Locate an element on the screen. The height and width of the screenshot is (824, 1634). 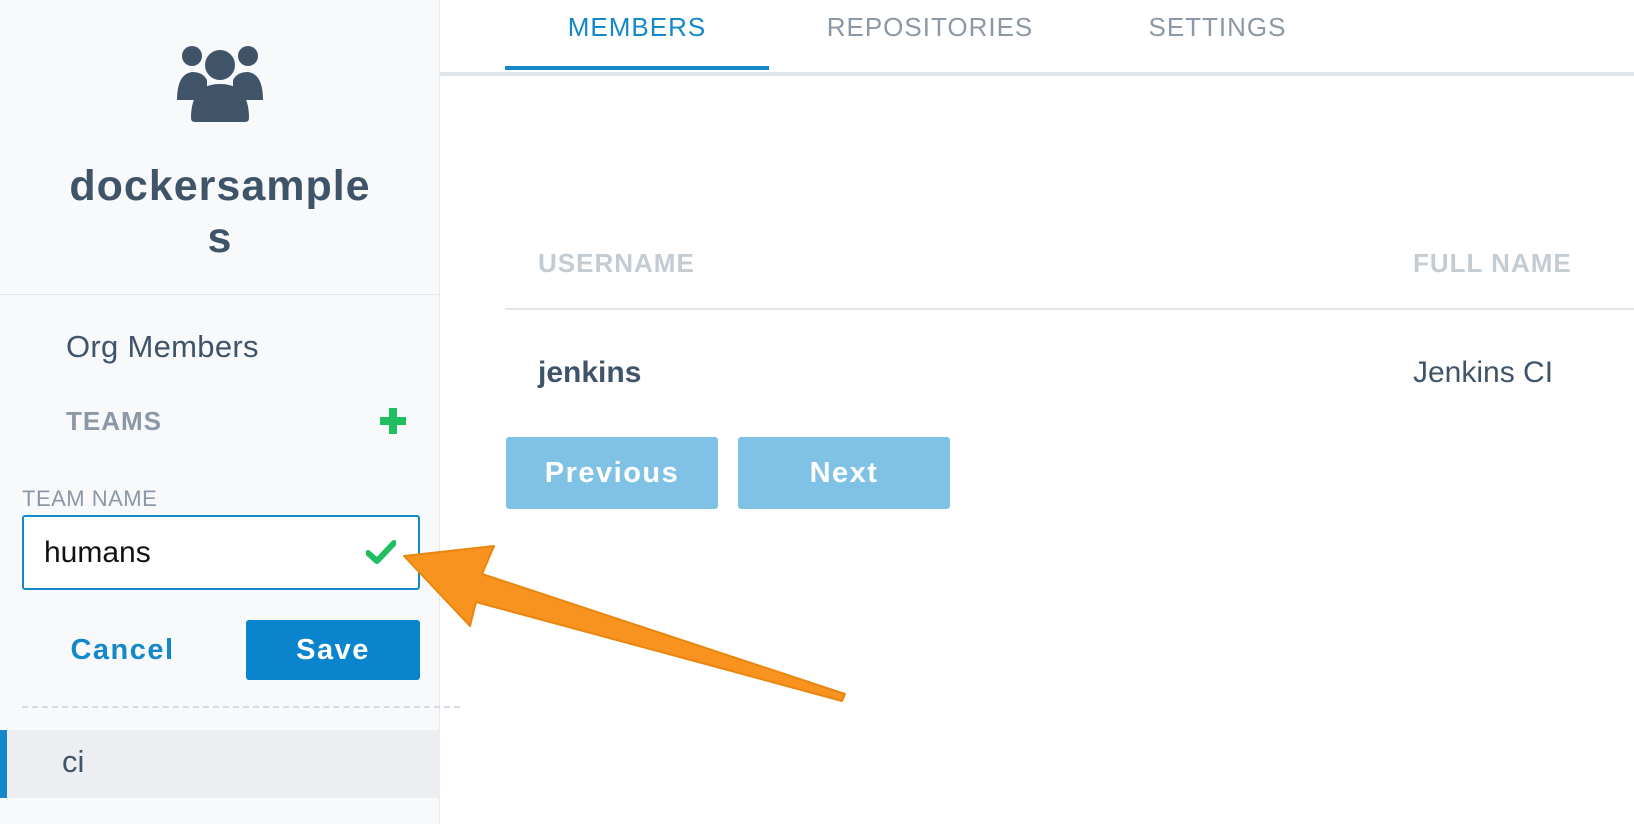
cancel-button: Cancel is located at coordinates (122, 650).